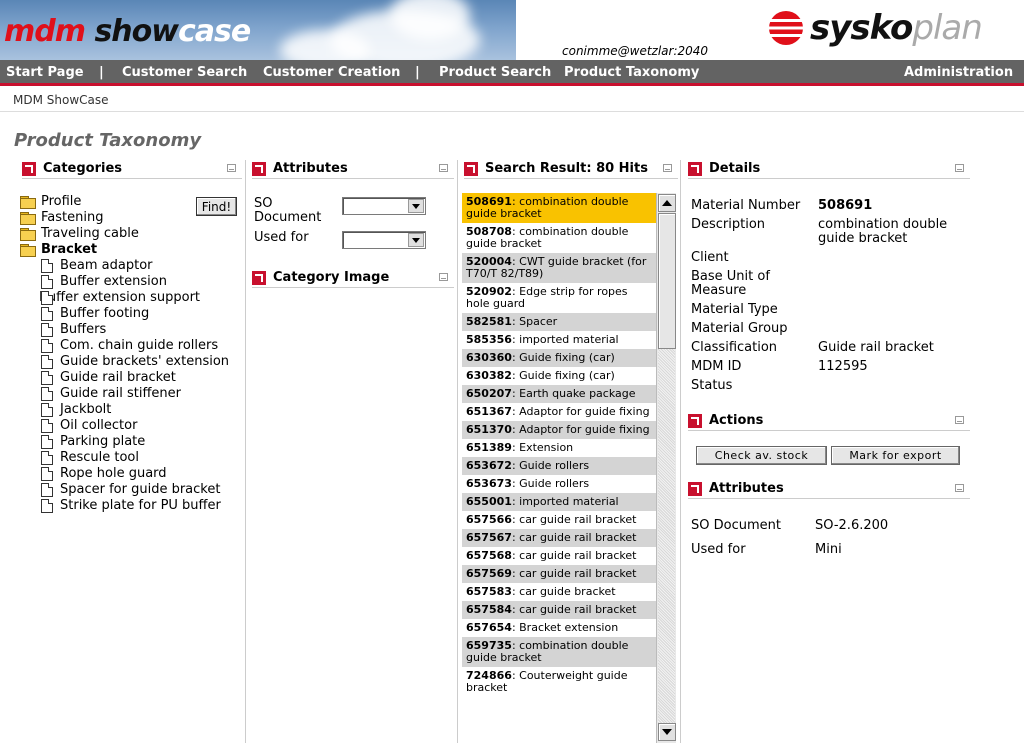  I want to click on list-item: 651389: Extension, so click(559, 448).